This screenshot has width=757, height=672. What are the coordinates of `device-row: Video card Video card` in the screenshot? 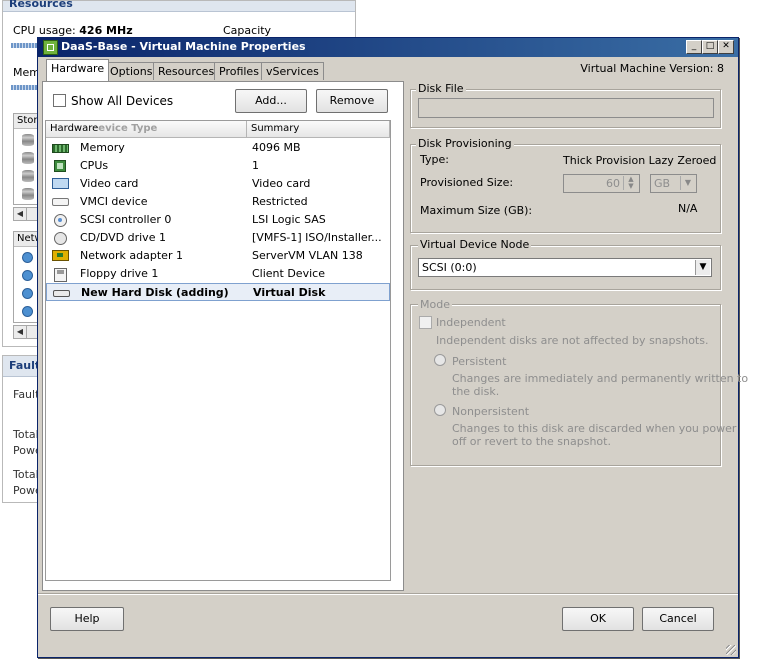 It's located at (218, 184).